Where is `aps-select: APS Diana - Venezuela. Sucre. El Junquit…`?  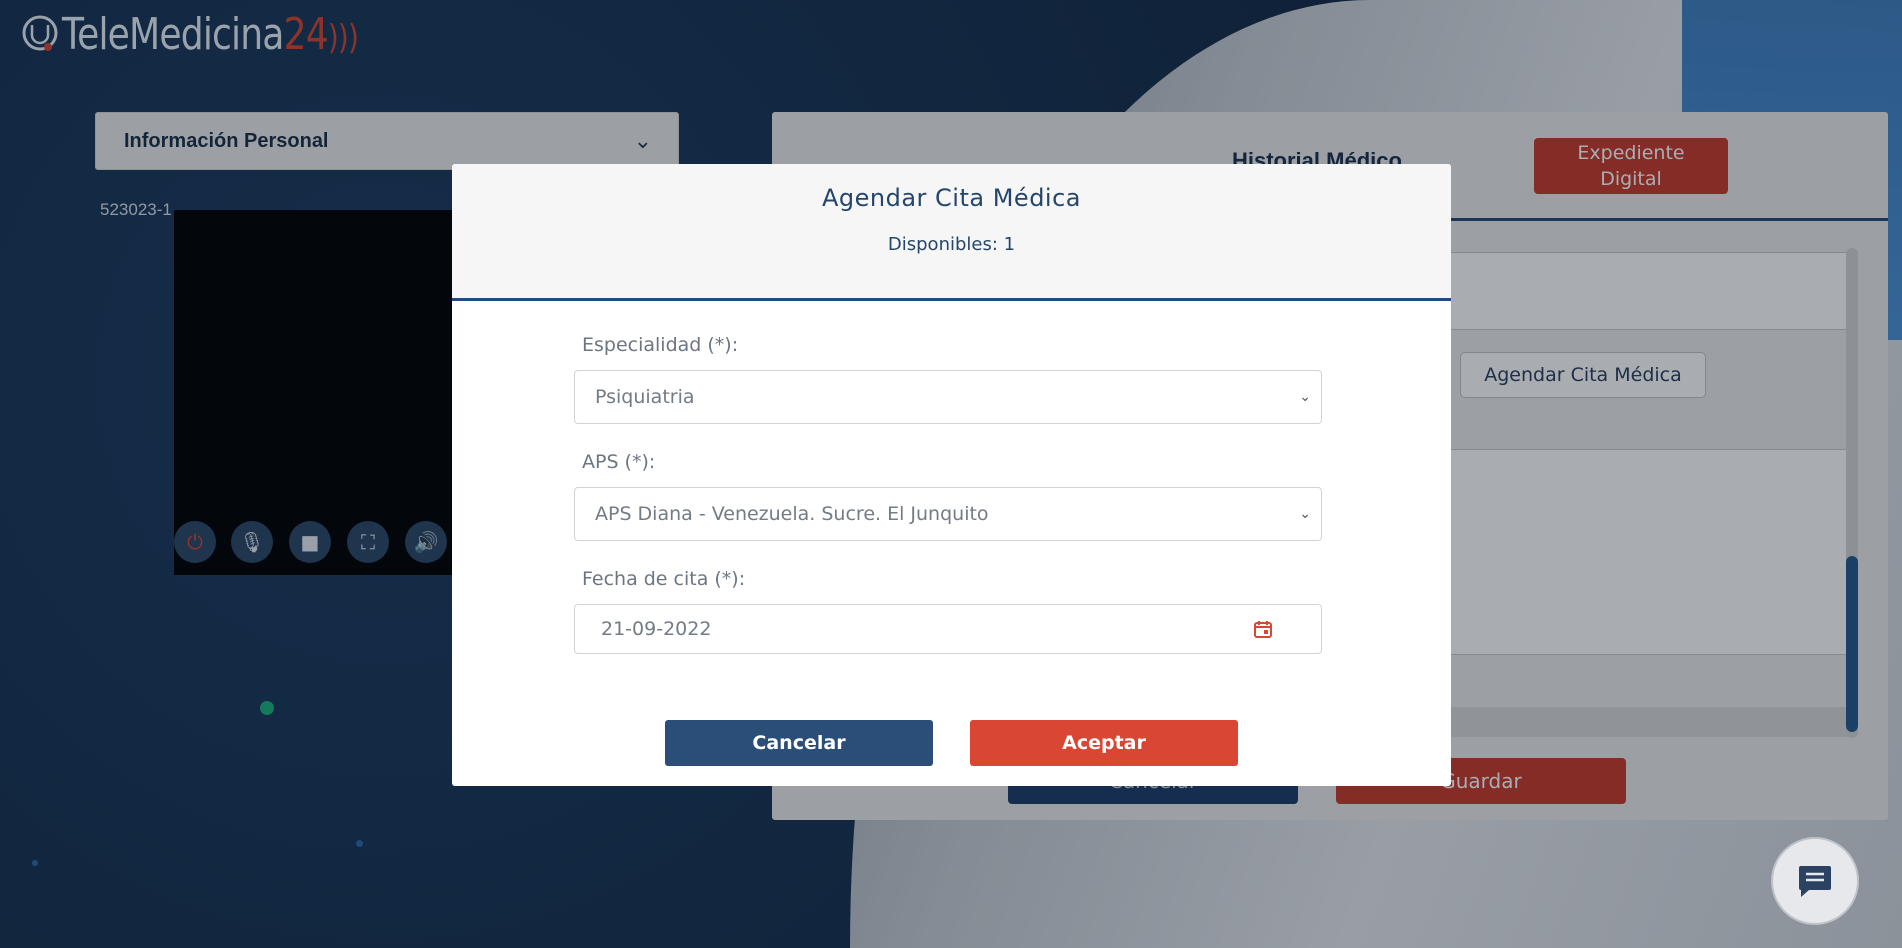 aps-select: APS Diana - Venezuela. Sucre. El Junquit… is located at coordinates (948, 514).